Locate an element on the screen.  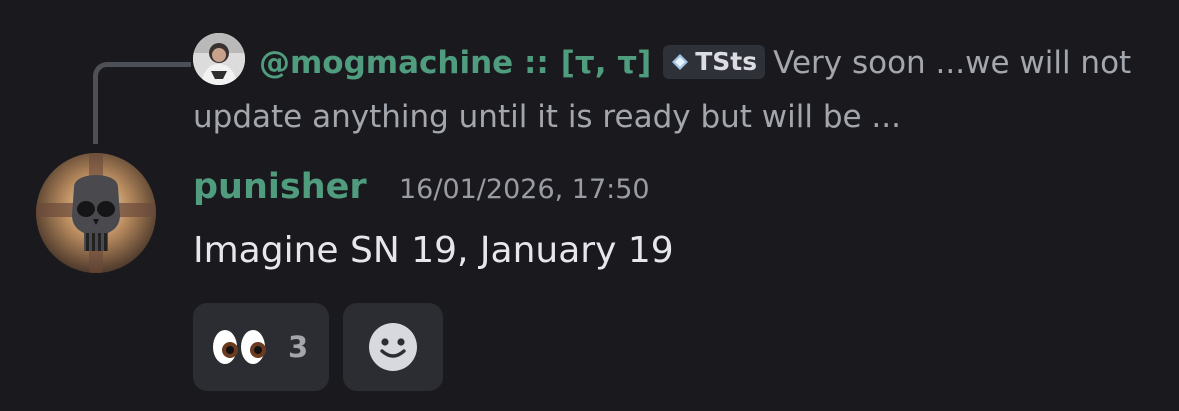
reply-connector is located at coordinates (142, 103).